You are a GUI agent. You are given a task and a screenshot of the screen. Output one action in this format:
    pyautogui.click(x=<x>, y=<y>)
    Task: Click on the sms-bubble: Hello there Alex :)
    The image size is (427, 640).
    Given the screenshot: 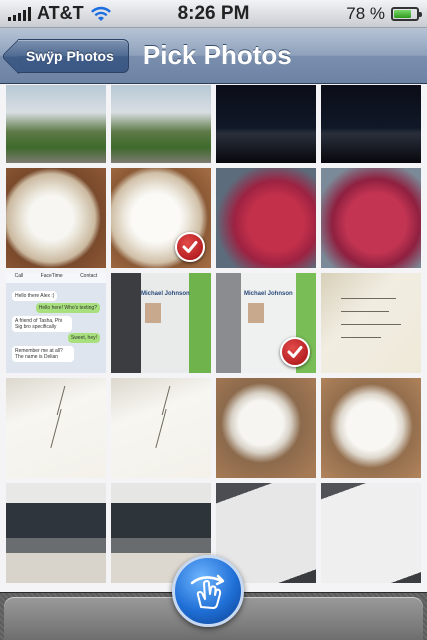 What is the action you would take?
    pyautogui.click(x=35, y=296)
    